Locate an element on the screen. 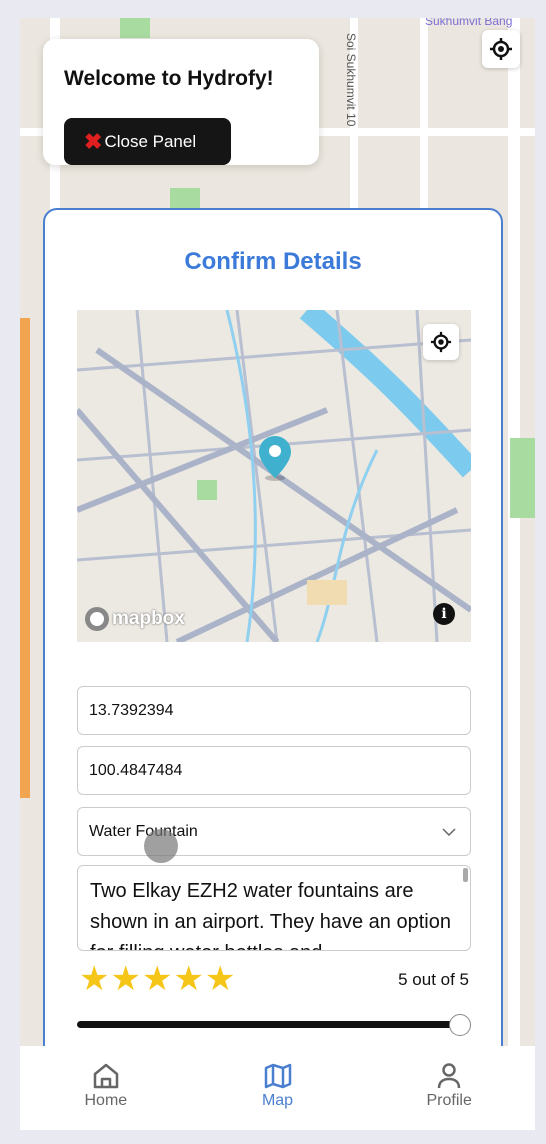  latitude-input is located at coordinates (274, 710).